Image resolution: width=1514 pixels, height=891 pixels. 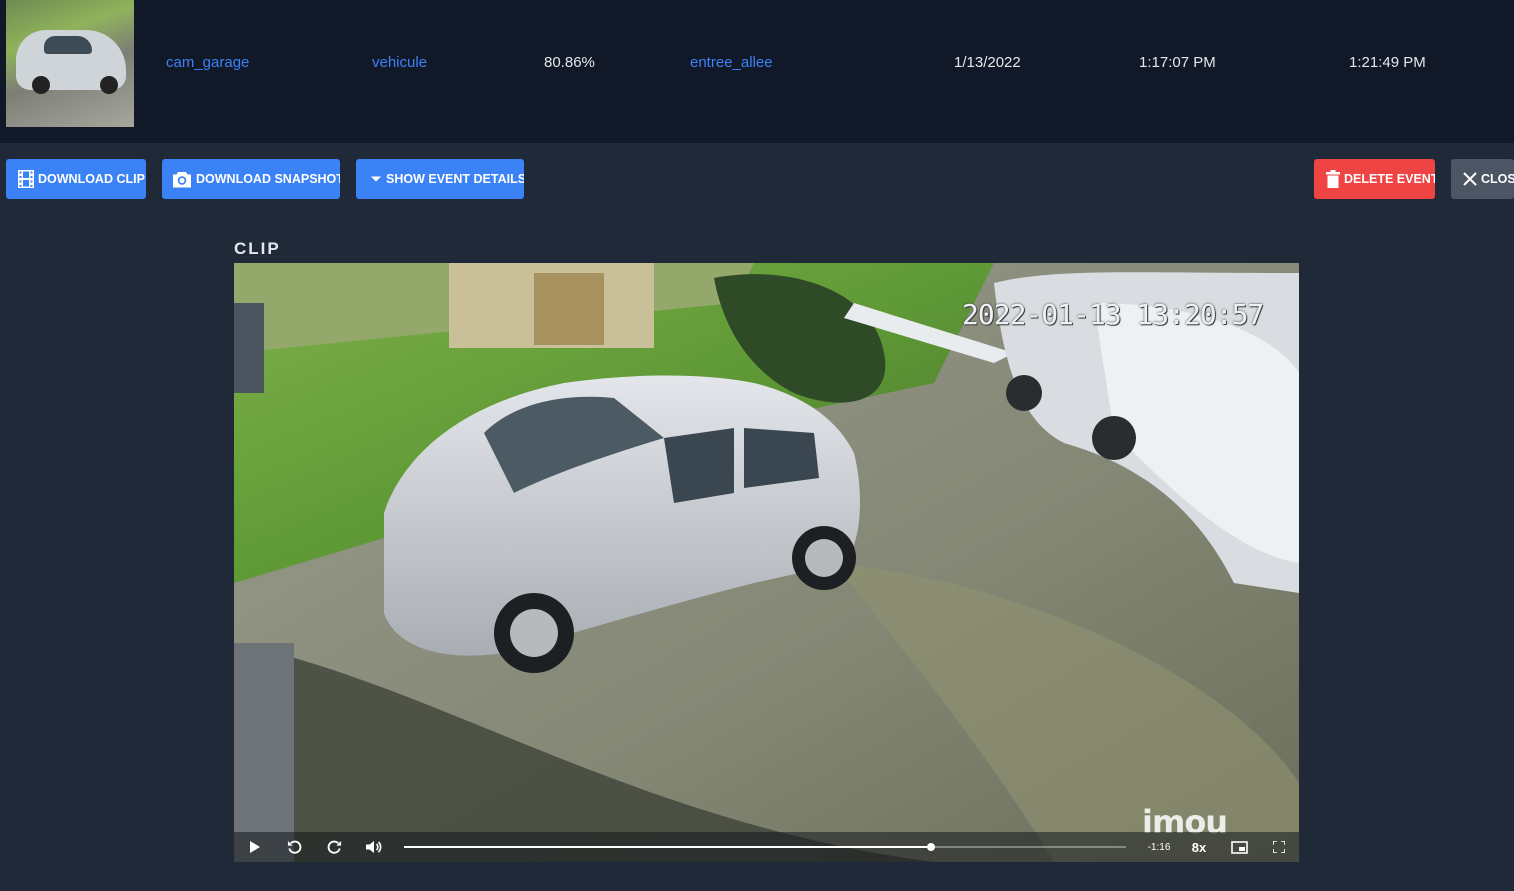 I want to click on show-event-details-button: SHOW EVENT DETAILS, so click(x=440, y=179).